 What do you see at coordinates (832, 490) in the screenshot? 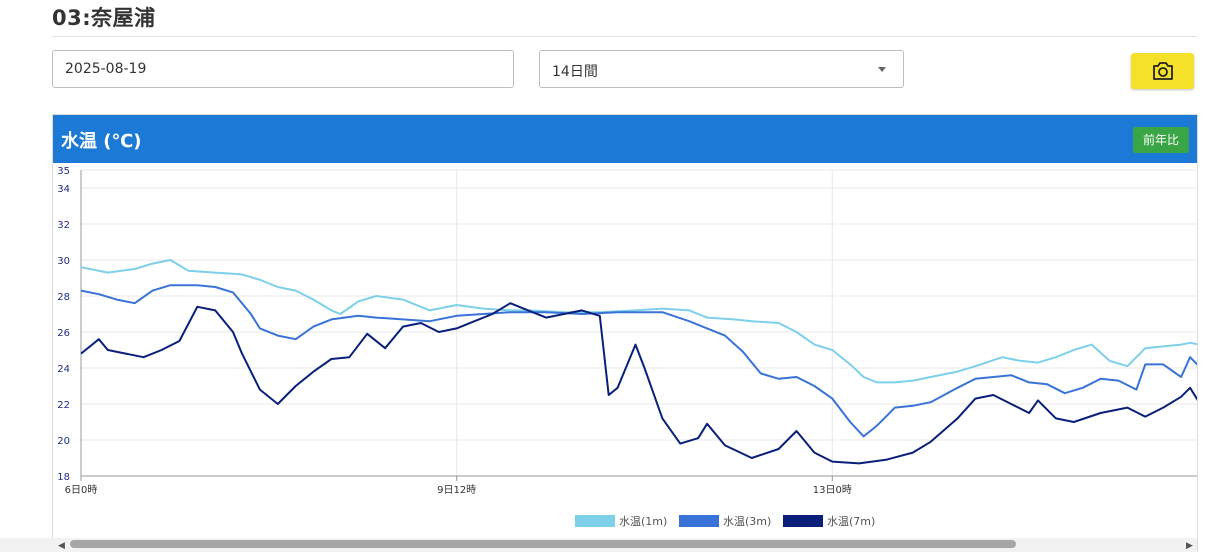
I see `x-tick-label: 13日0時` at bounding box center [832, 490].